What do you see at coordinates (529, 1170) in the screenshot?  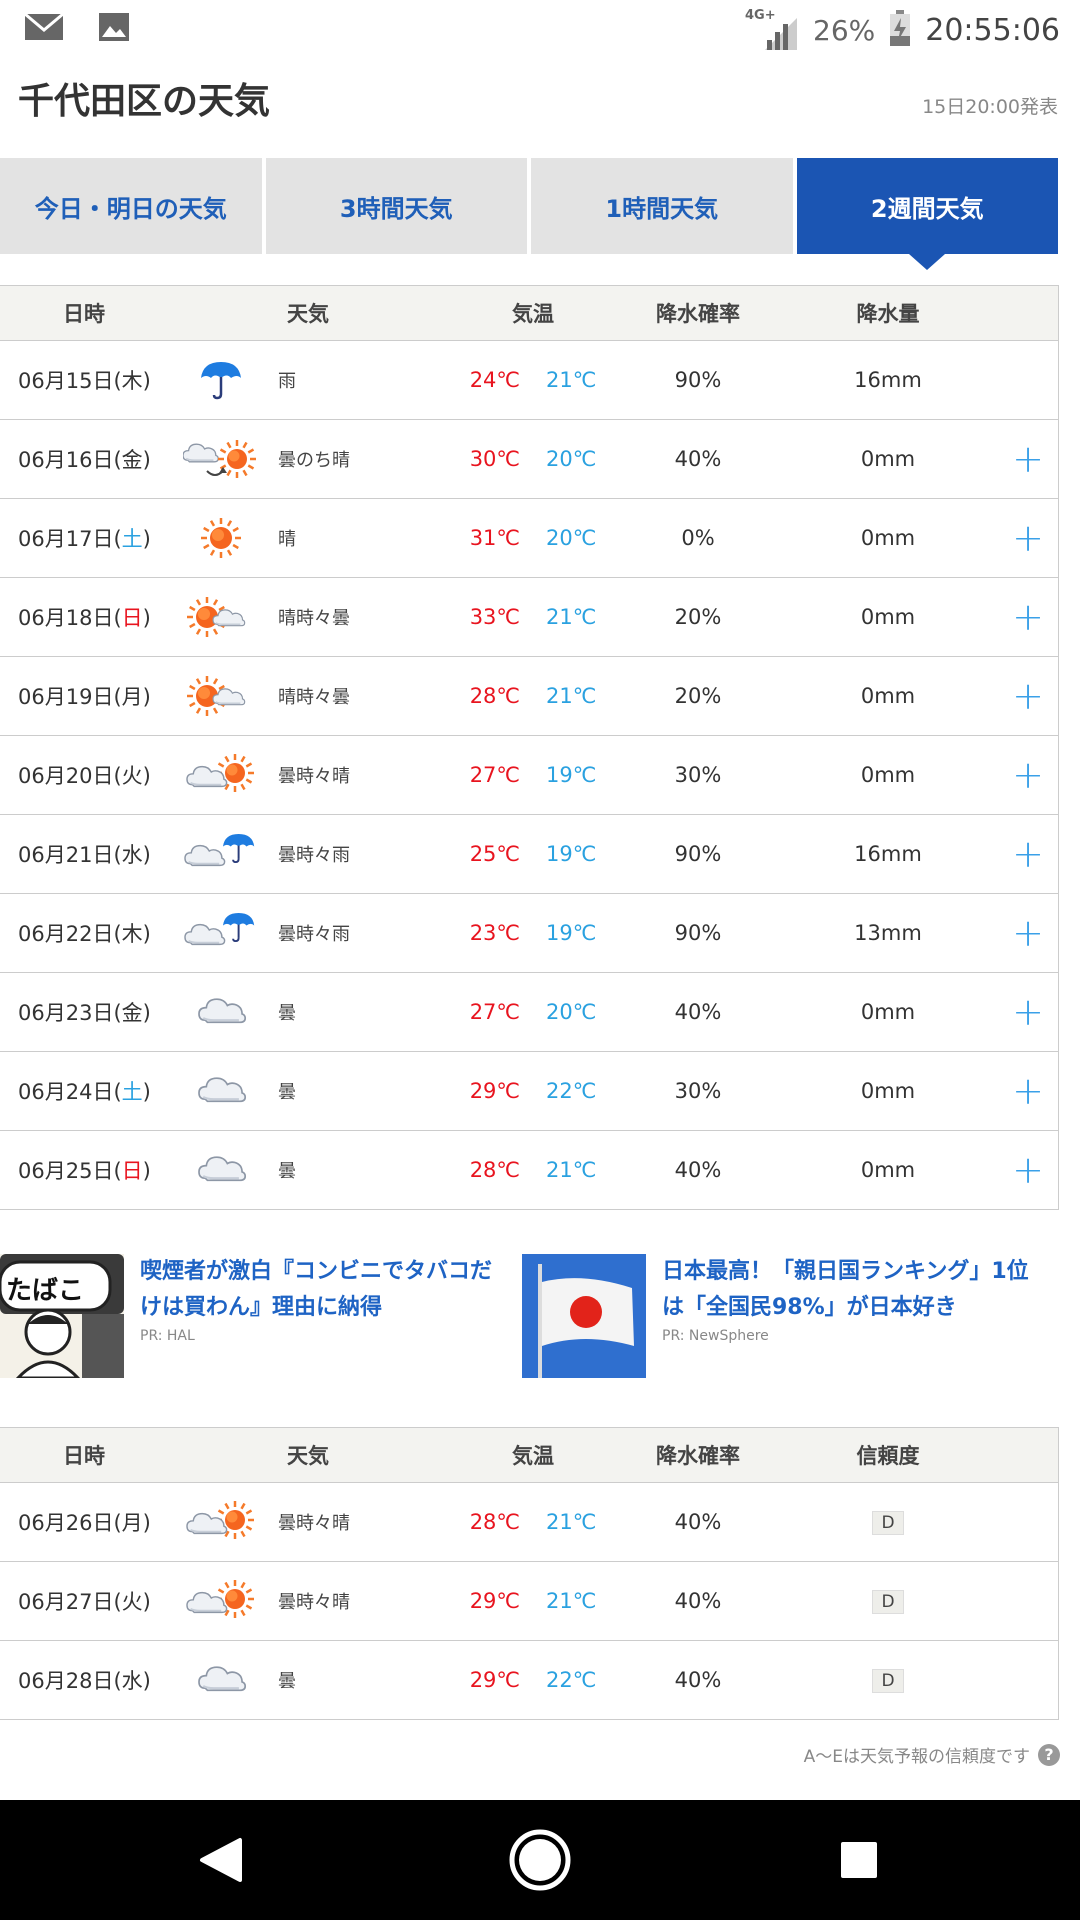 I see `table-row: 06月25日(日) 曇 28℃ 21℃ 40% 0mm +` at bounding box center [529, 1170].